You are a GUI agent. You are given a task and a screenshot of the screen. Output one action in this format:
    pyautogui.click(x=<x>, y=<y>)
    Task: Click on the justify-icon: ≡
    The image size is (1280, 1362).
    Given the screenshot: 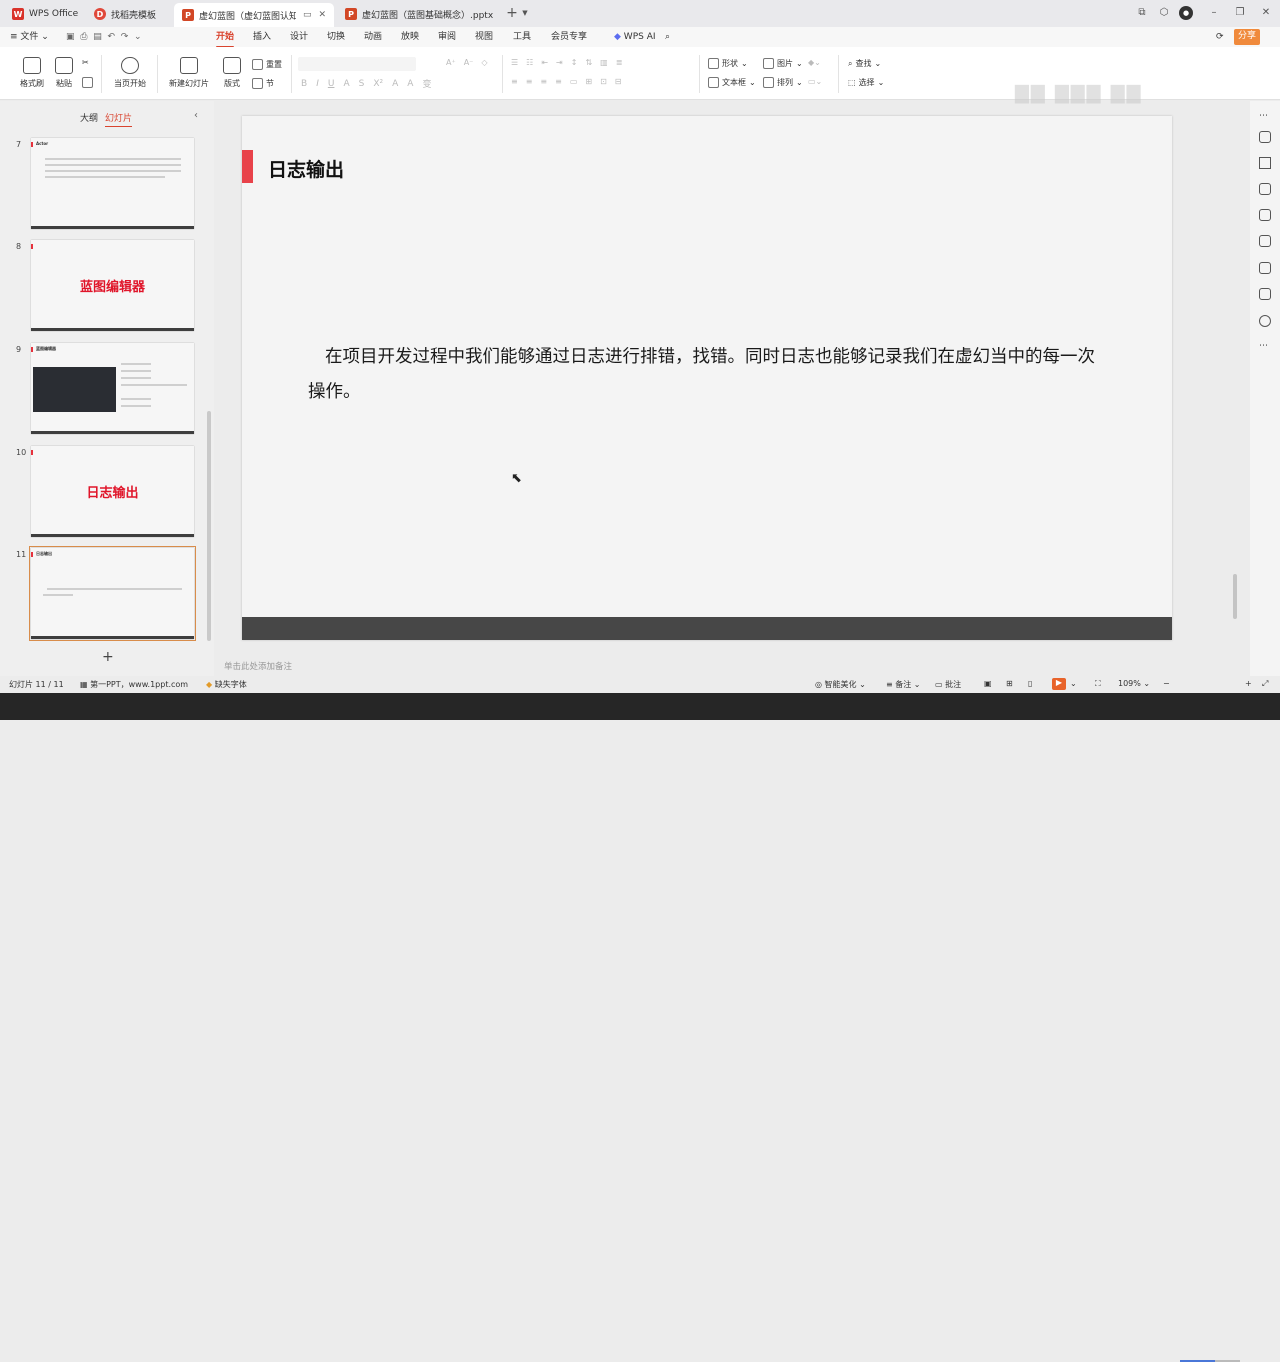 What is the action you would take?
    pyautogui.click(x=558, y=81)
    